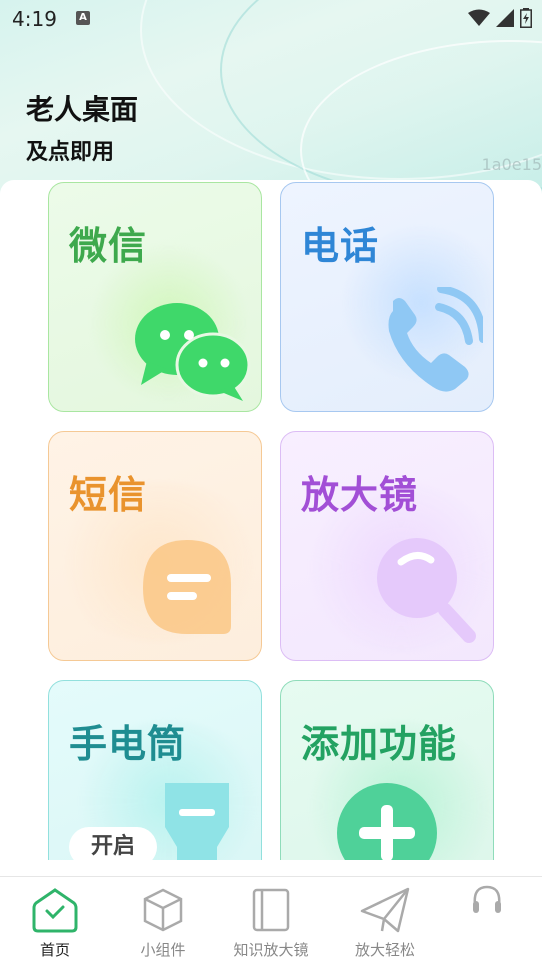 This screenshot has height=965, width=542. Describe the element at coordinates (511, 164) in the screenshot. I see `watermark-text: 1a0e15` at that location.